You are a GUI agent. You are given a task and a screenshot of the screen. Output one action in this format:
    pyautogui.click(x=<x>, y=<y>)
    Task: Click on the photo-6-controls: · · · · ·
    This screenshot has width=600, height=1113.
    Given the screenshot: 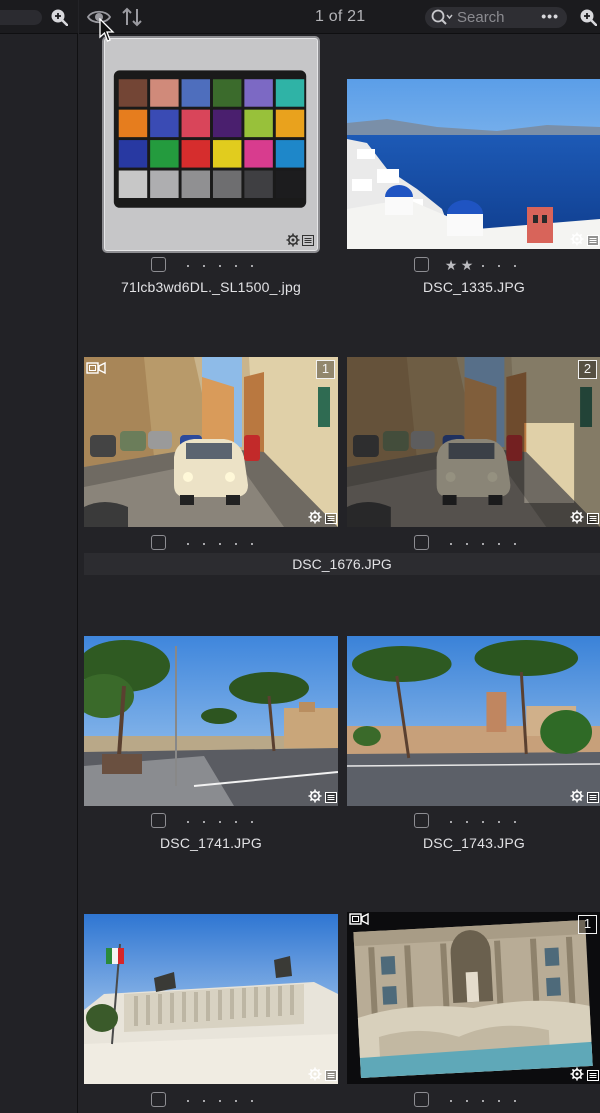 What is the action you would take?
    pyautogui.click(x=473, y=821)
    